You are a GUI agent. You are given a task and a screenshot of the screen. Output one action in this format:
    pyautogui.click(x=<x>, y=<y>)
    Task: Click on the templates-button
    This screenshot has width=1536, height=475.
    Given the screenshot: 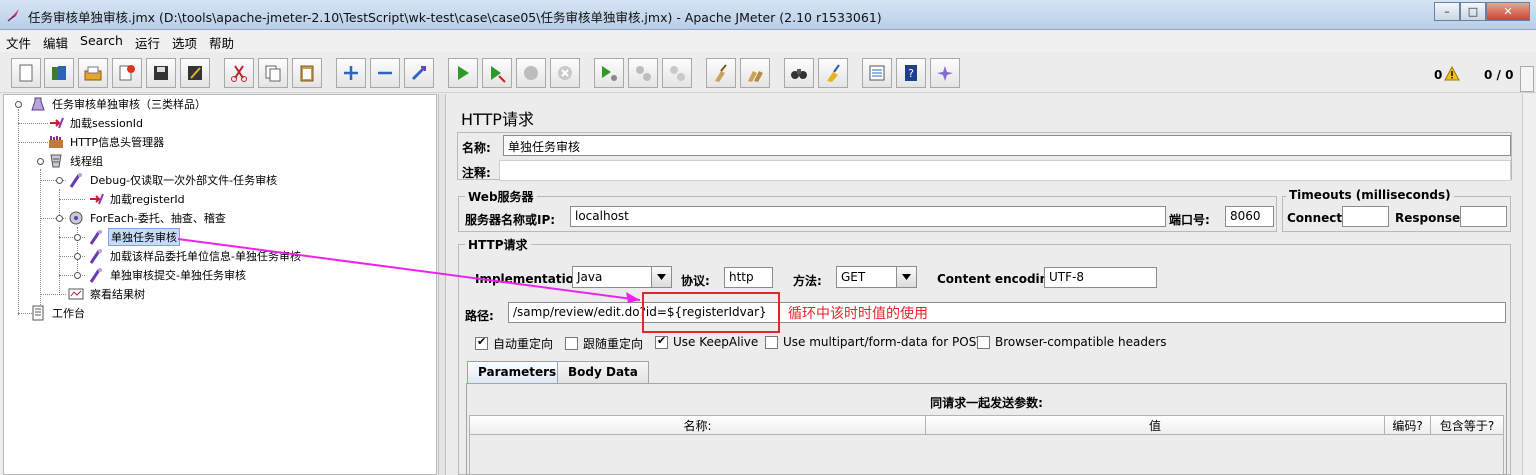 What is the action you would take?
    pyautogui.click(x=59, y=73)
    